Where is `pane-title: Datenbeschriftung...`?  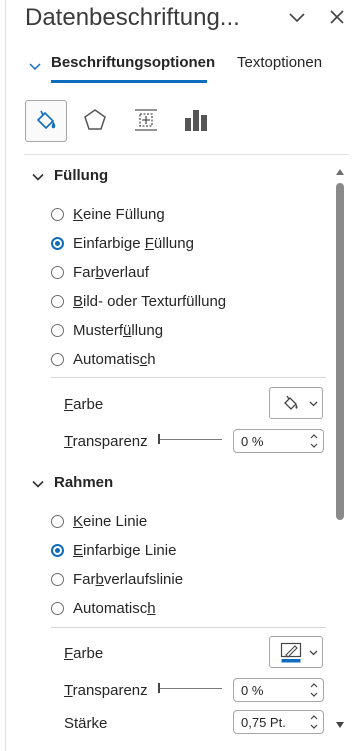
pane-title: Datenbeschriftung... is located at coordinates (132, 17).